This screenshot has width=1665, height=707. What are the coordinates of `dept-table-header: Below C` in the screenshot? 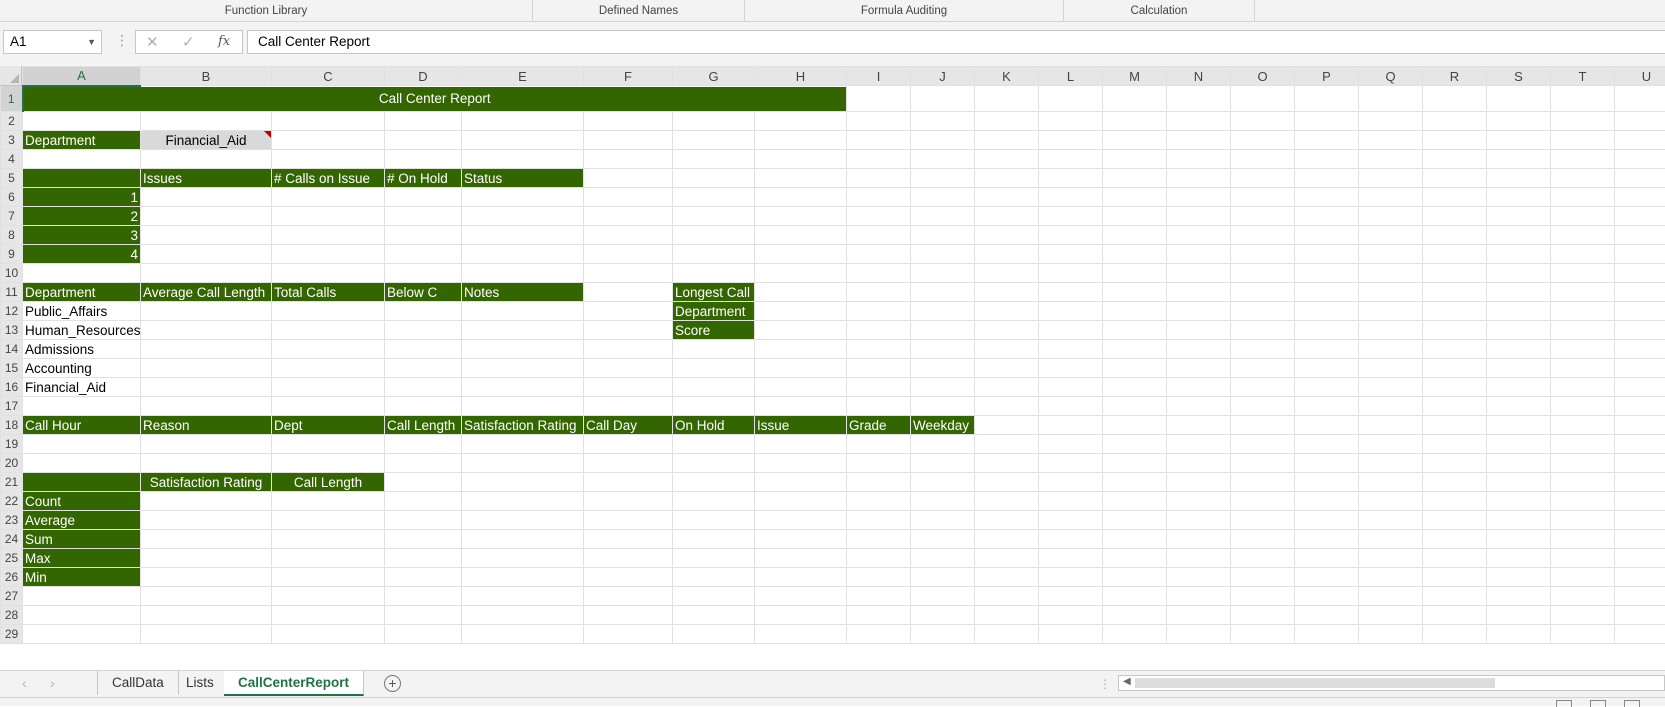 It's located at (423, 292).